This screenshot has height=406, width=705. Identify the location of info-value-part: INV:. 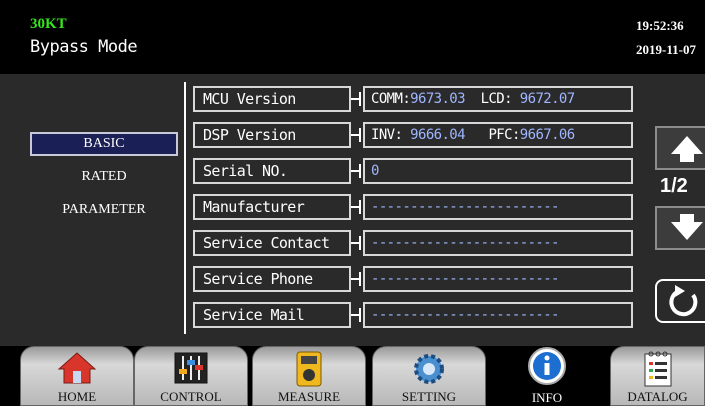
(387, 135).